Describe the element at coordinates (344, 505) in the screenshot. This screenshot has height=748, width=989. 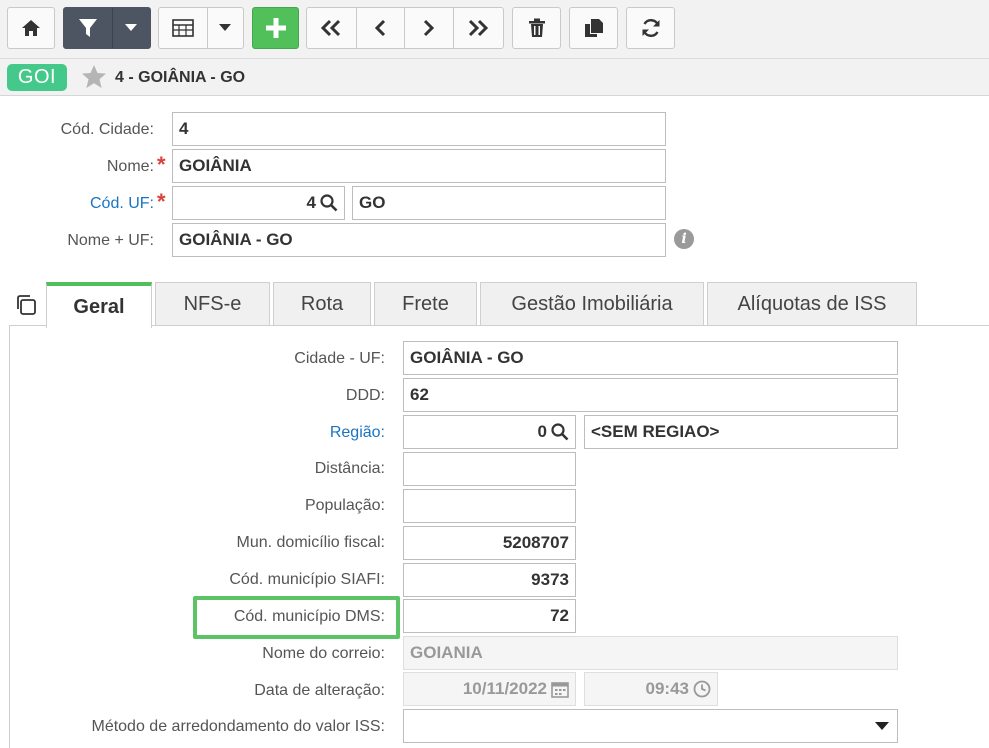
I see `populacao-label: População:` at that location.